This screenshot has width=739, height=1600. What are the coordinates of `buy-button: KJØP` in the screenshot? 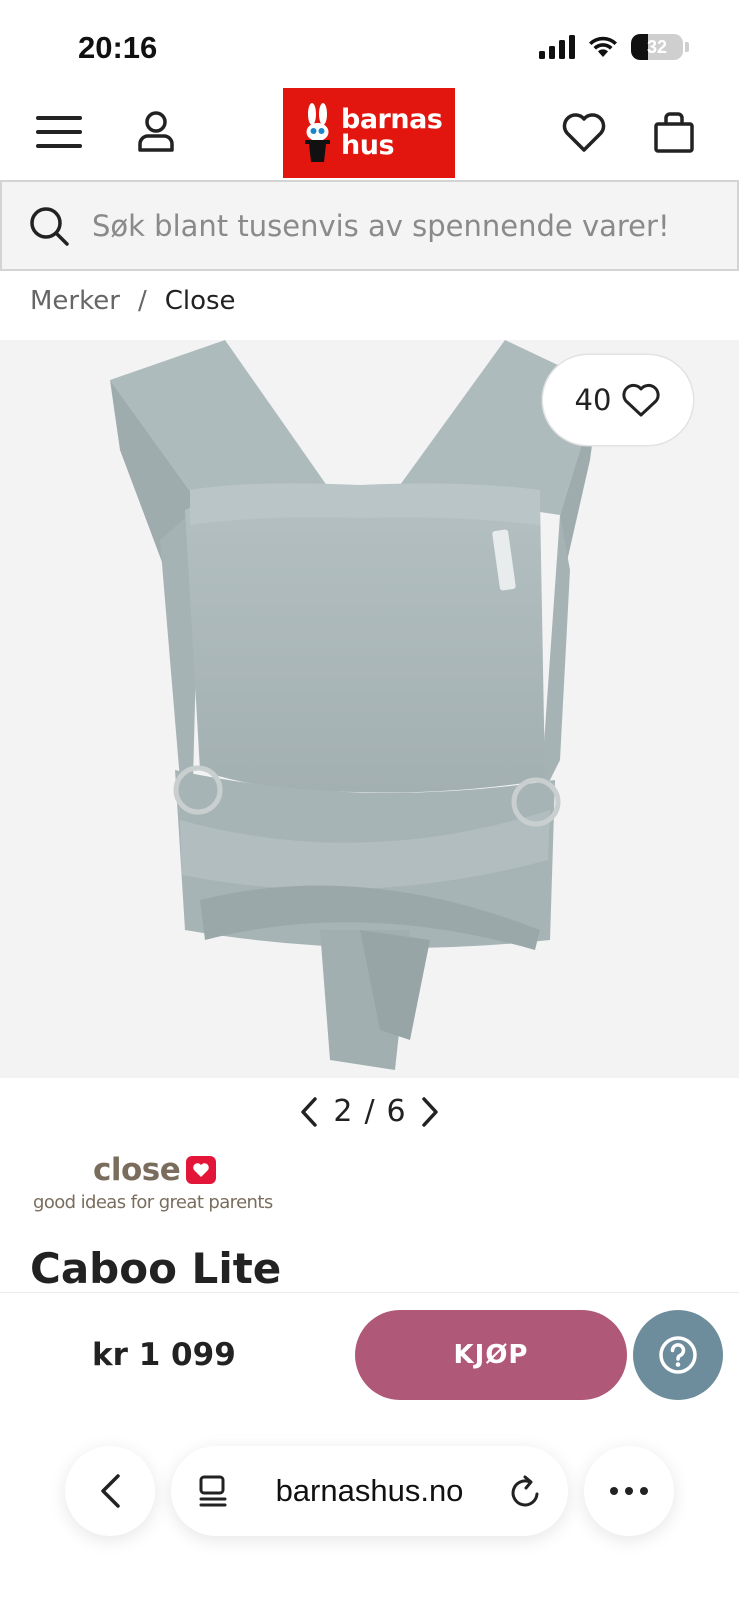 It's located at (491, 1355).